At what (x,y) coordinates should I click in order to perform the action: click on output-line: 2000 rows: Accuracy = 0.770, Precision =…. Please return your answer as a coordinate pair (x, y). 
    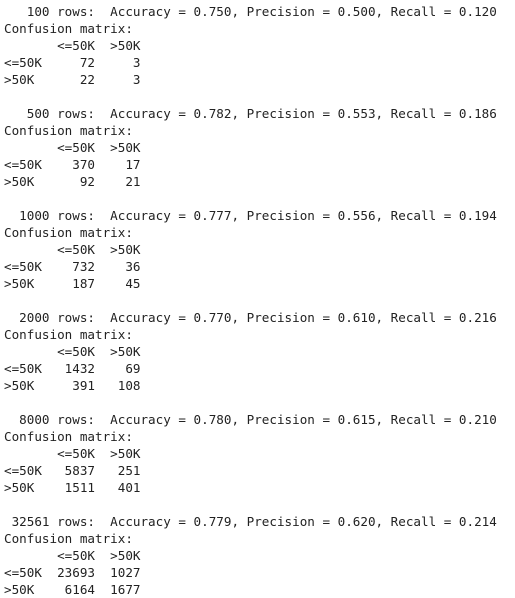
    Looking at the image, I should click on (250, 317).